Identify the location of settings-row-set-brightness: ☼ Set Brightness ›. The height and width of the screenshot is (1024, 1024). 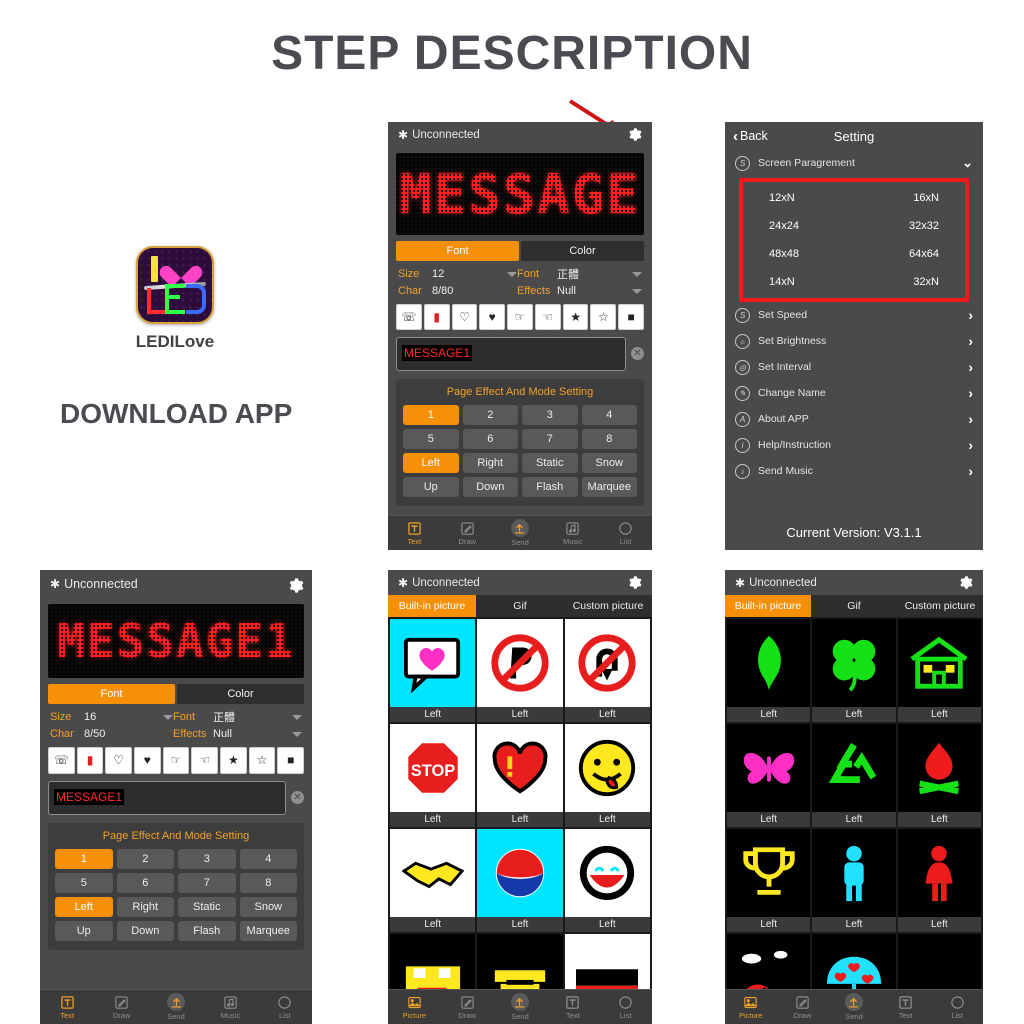
(854, 341).